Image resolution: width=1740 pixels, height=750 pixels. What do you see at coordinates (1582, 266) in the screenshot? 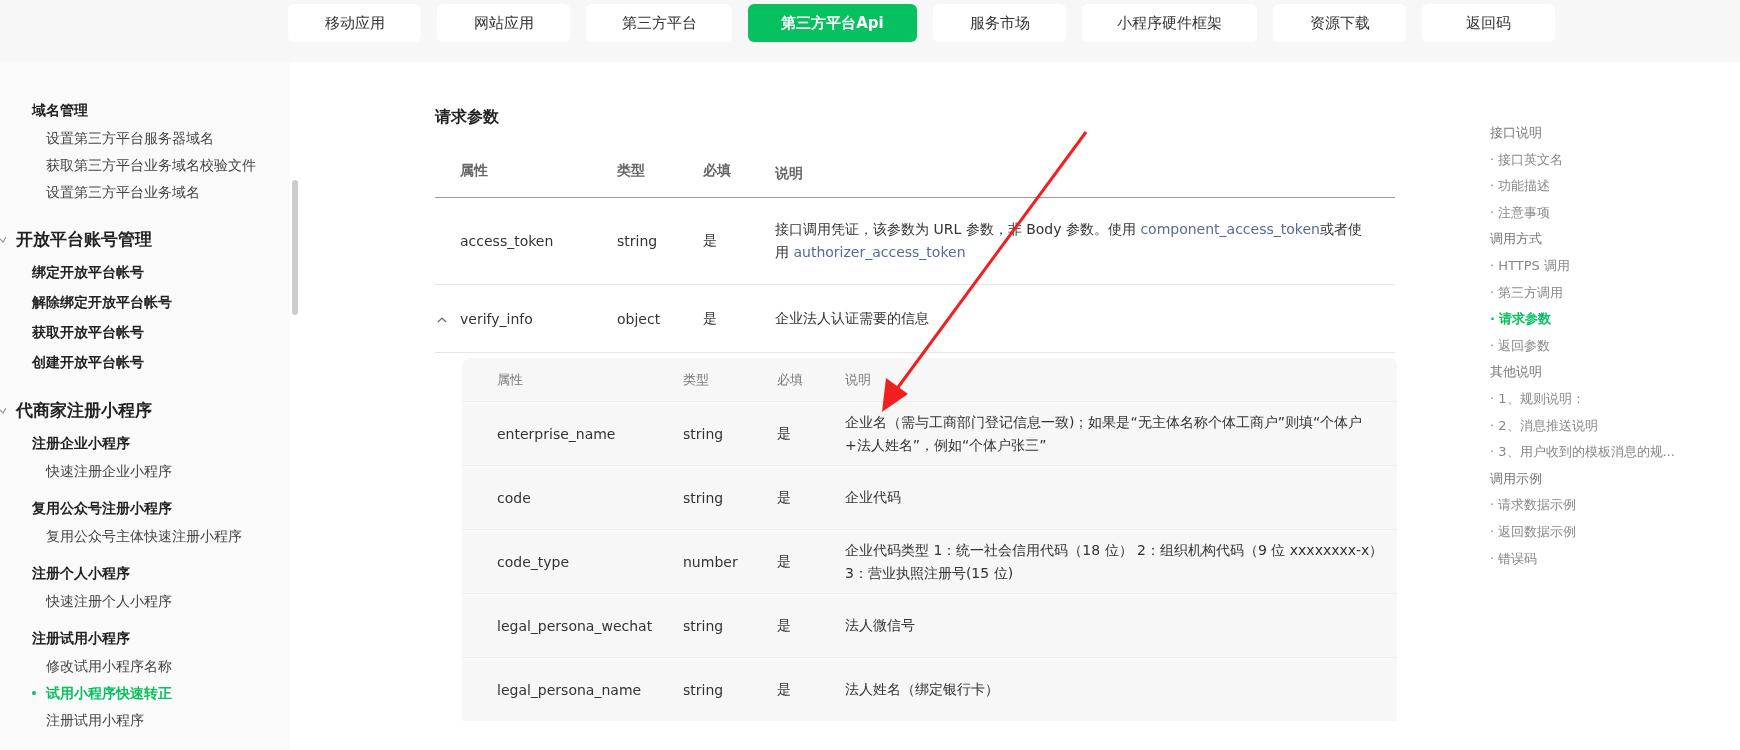
I see `toc-link: · HTTPS 调用` at bounding box center [1582, 266].